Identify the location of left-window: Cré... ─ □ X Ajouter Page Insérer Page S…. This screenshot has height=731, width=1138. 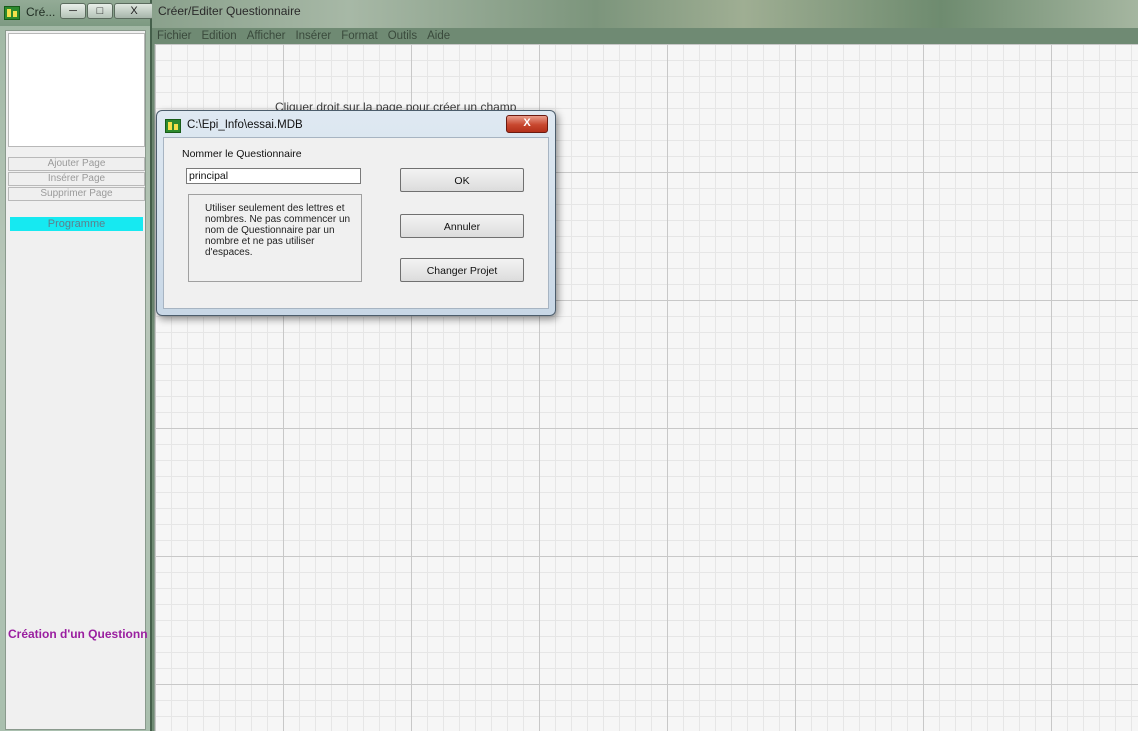
(77, 365).